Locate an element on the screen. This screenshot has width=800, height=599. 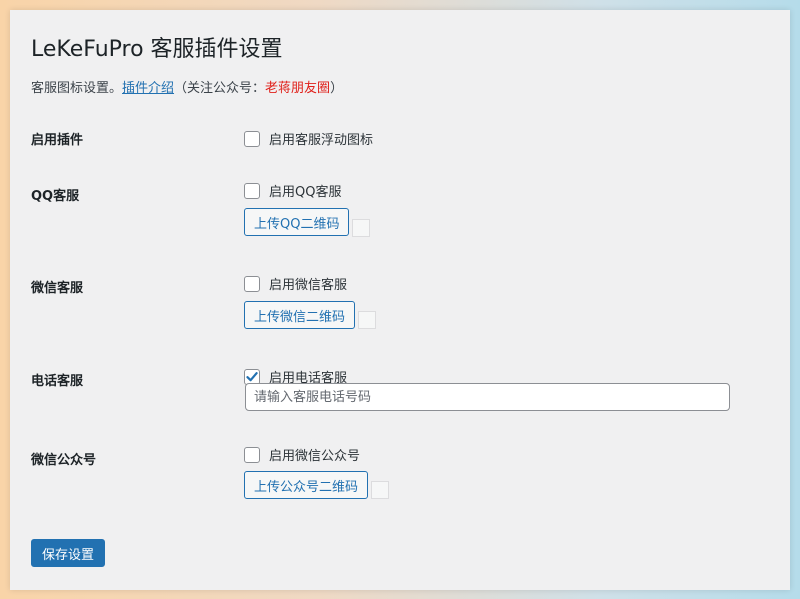
enable-plugin-checkbox is located at coordinates (252, 138).